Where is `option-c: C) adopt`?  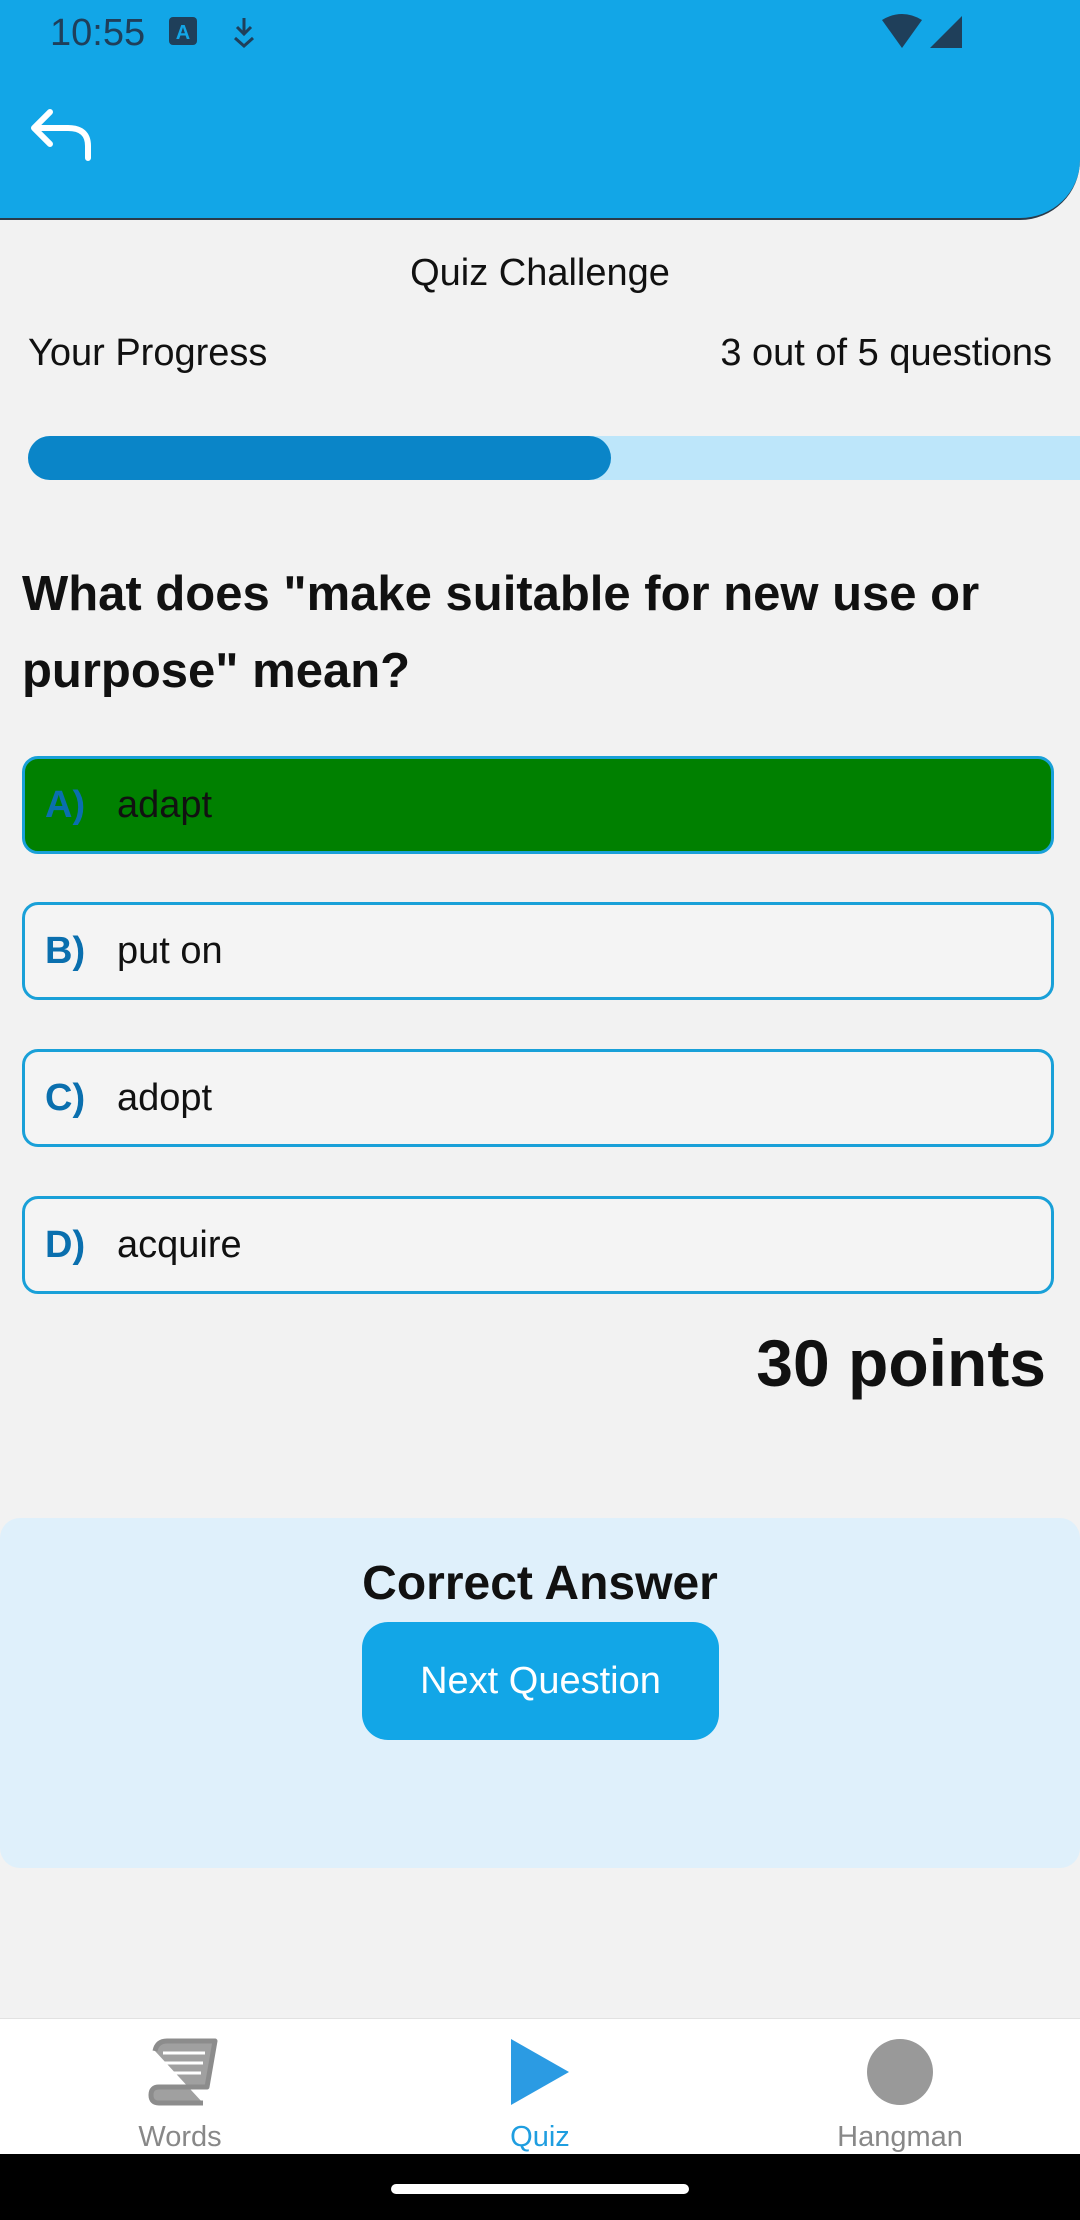
option-c: C) adopt is located at coordinates (538, 1098).